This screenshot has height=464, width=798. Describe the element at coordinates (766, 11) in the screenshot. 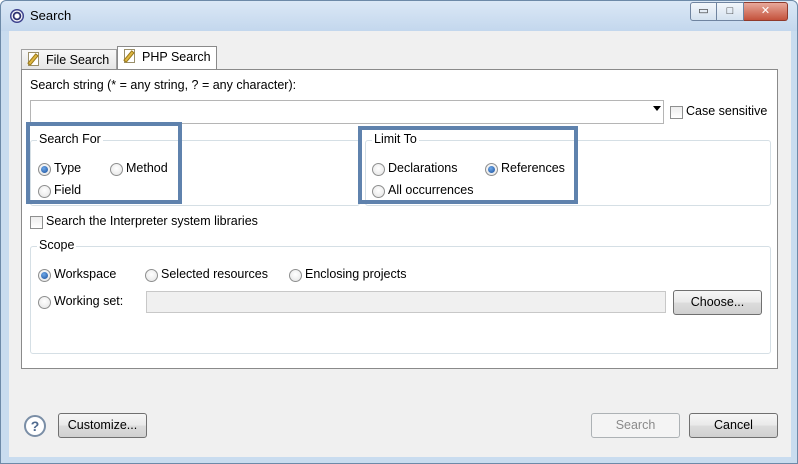

I see `close-button: ✕` at that location.